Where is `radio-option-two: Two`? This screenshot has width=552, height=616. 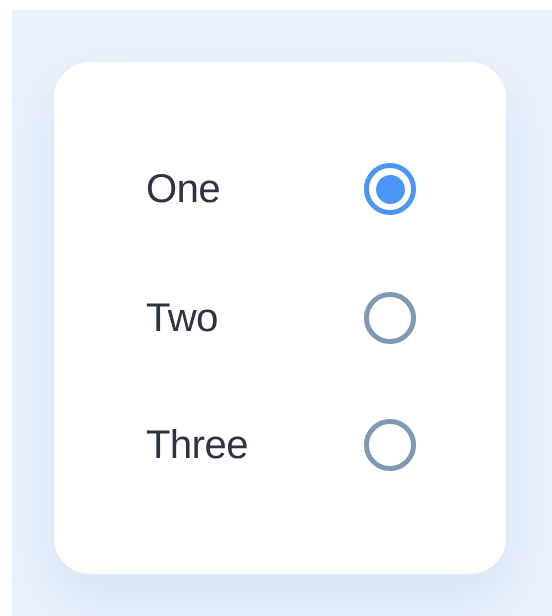 radio-option-two: Two is located at coordinates (282, 318).